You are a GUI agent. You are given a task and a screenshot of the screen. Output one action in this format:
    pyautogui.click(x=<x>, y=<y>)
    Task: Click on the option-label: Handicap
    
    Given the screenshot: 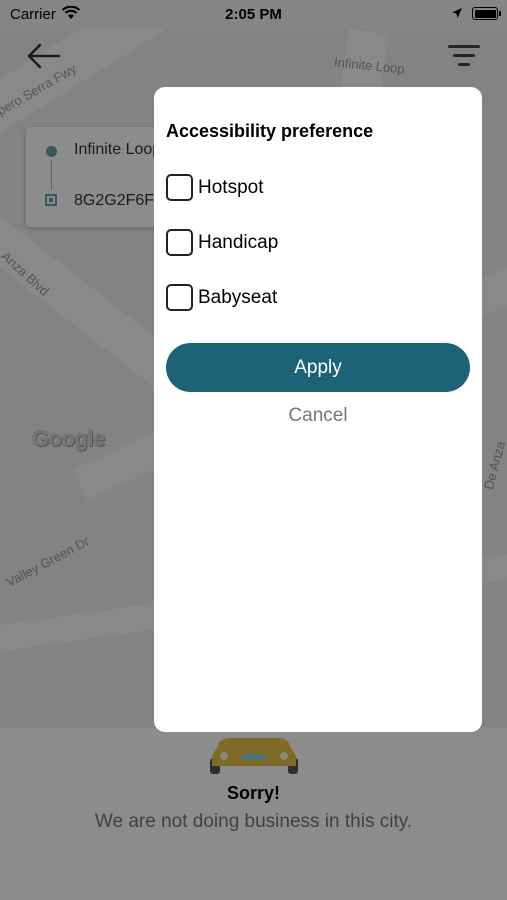 What is the action you would take?
    pyautogui.click(x=238, y=242)
    